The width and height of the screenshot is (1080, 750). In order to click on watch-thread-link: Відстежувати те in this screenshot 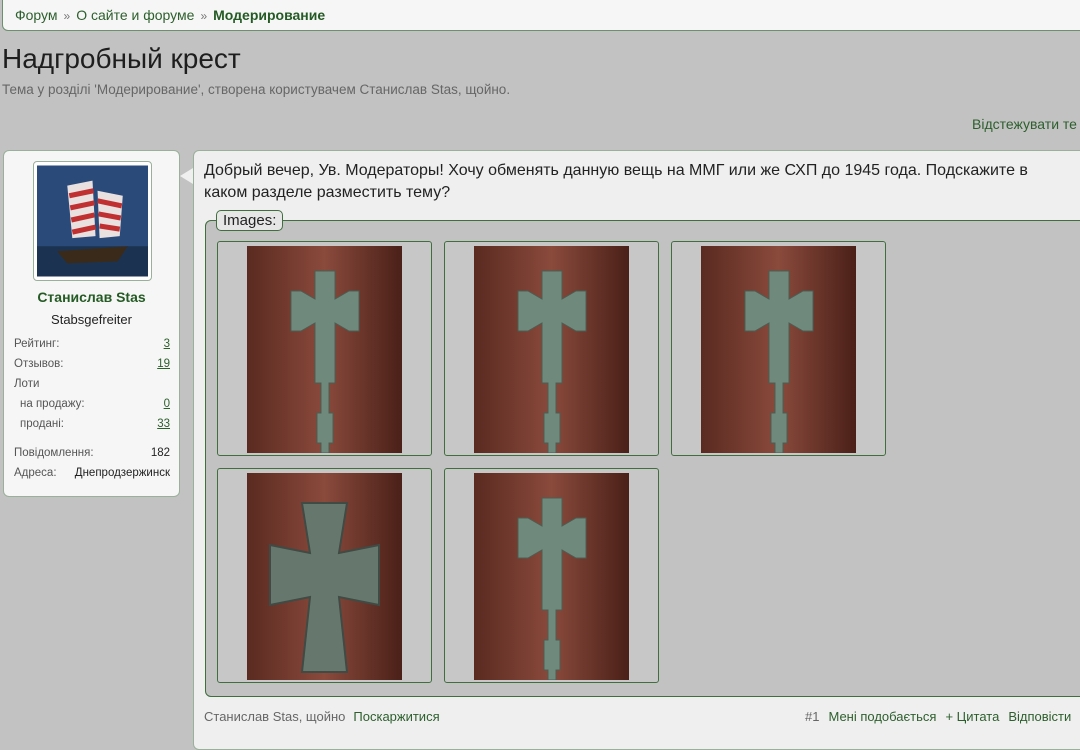, I will do `click(1024, 124)`.